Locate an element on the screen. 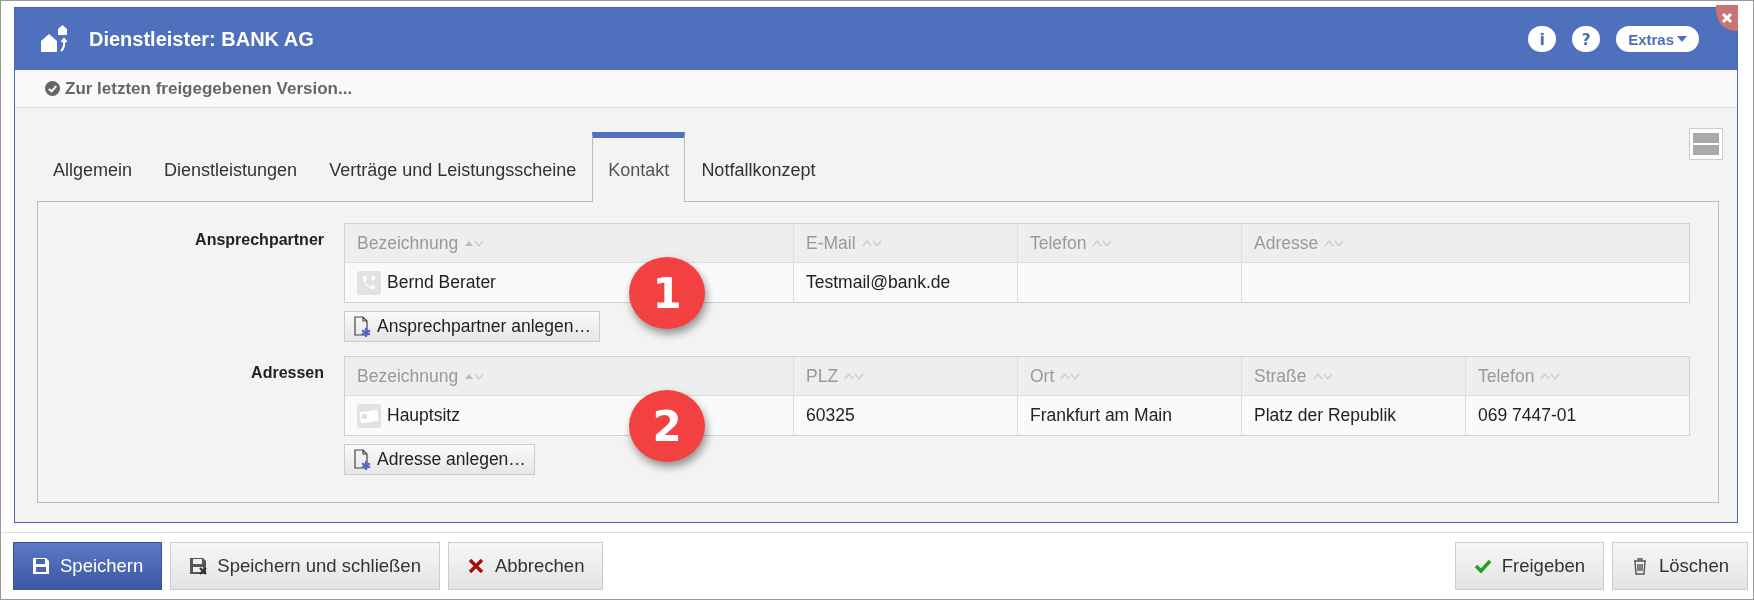 This screenshot has width=1754, height=600. section-label: Ansprechpartner is located at coordinates (259, 240).